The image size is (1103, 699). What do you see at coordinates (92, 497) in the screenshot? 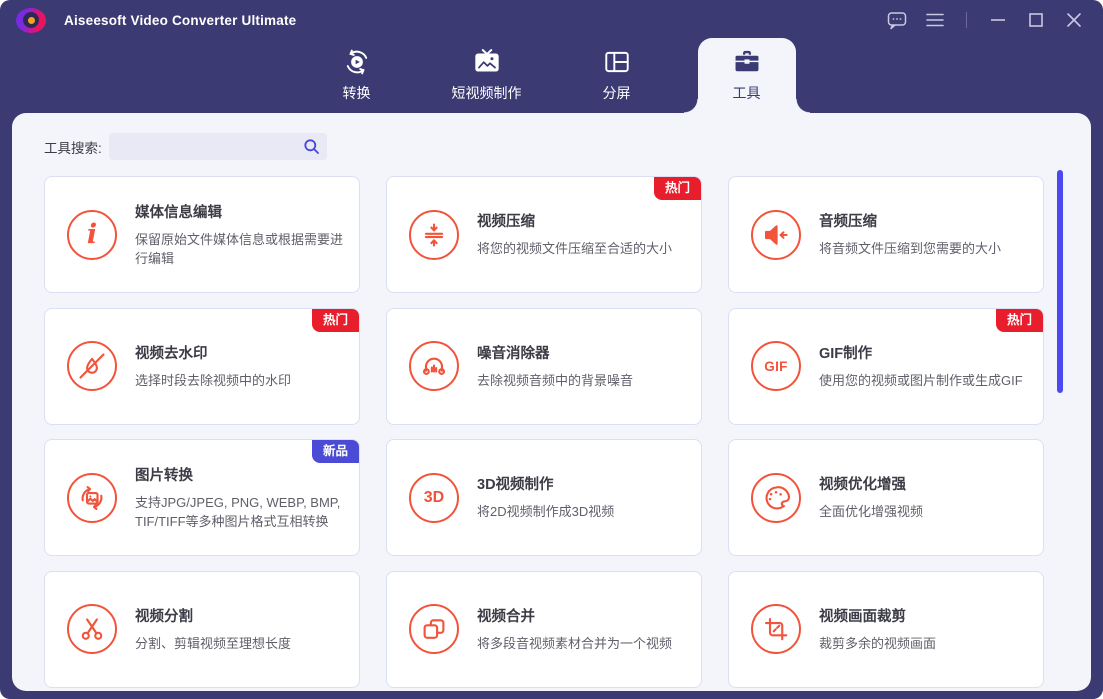
I see `image-convert-icon` at bounding box center [92, 497].